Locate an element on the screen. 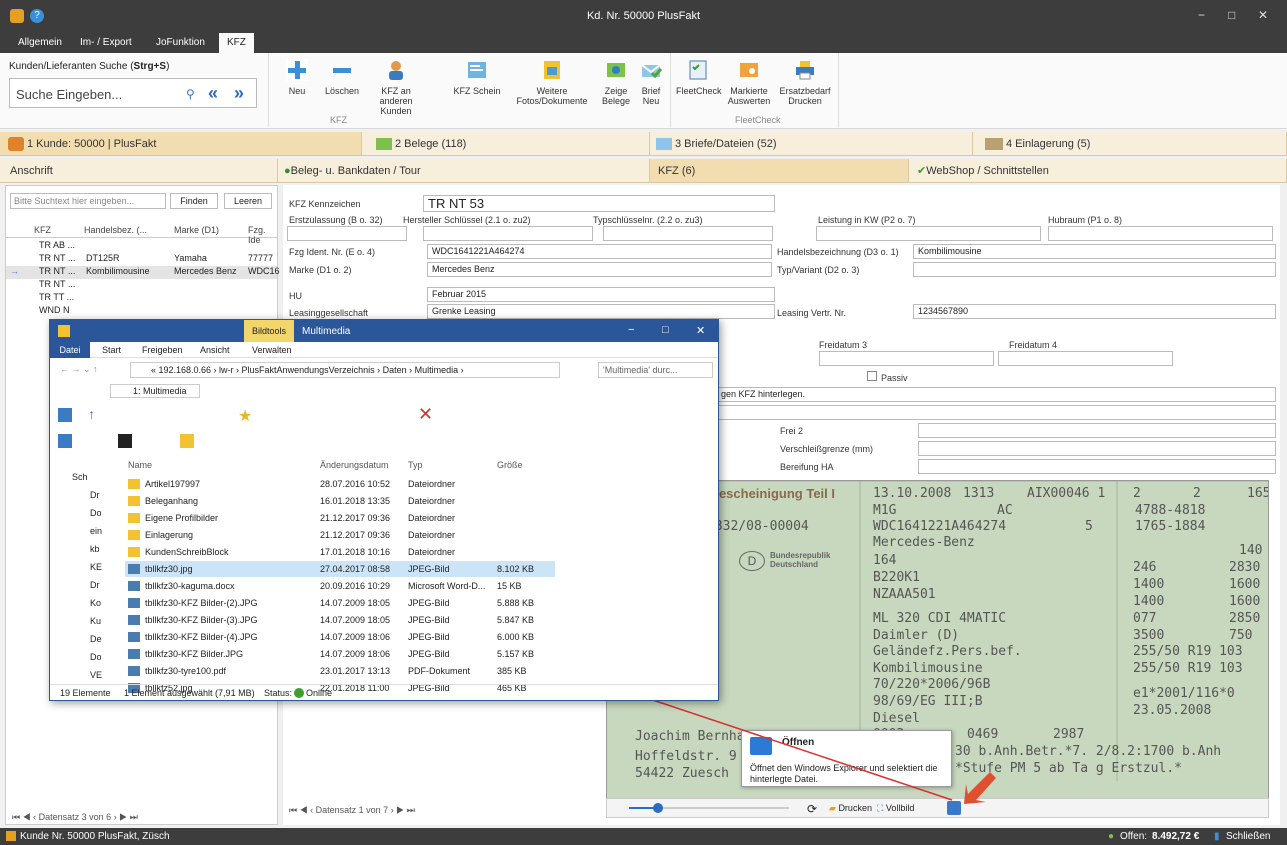  col-date: Änderungsdatum is located at coordinates (354, 465).